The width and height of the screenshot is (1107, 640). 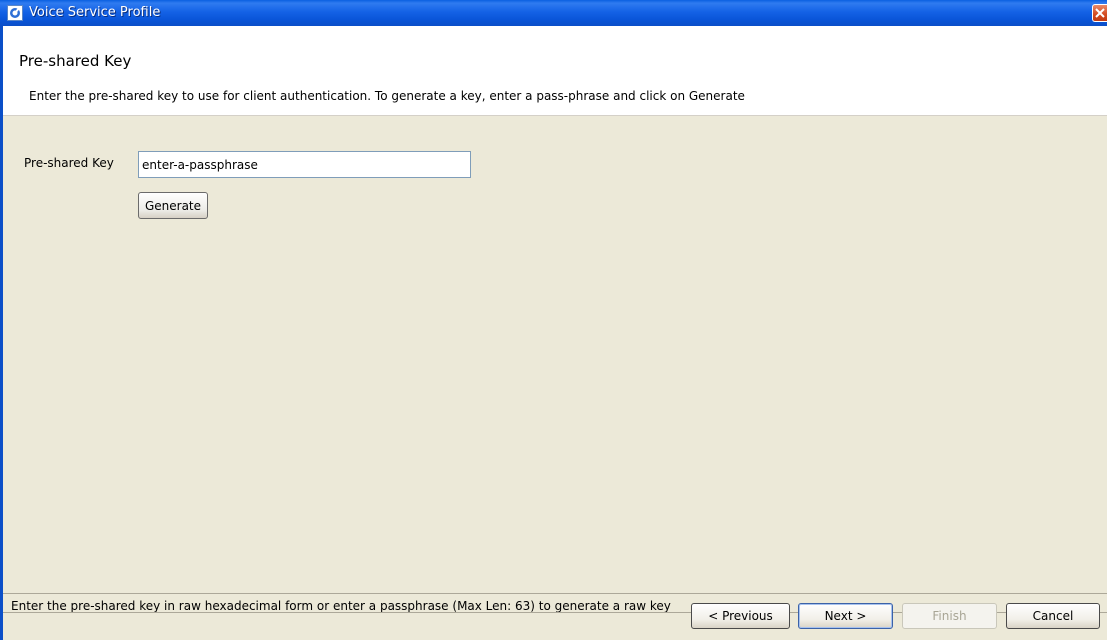 What do you see at coordinates (69, 163) in the screenshot?
I see `pre-shared-key-label: Pre-shared Key` at bounding box center [69, 163].